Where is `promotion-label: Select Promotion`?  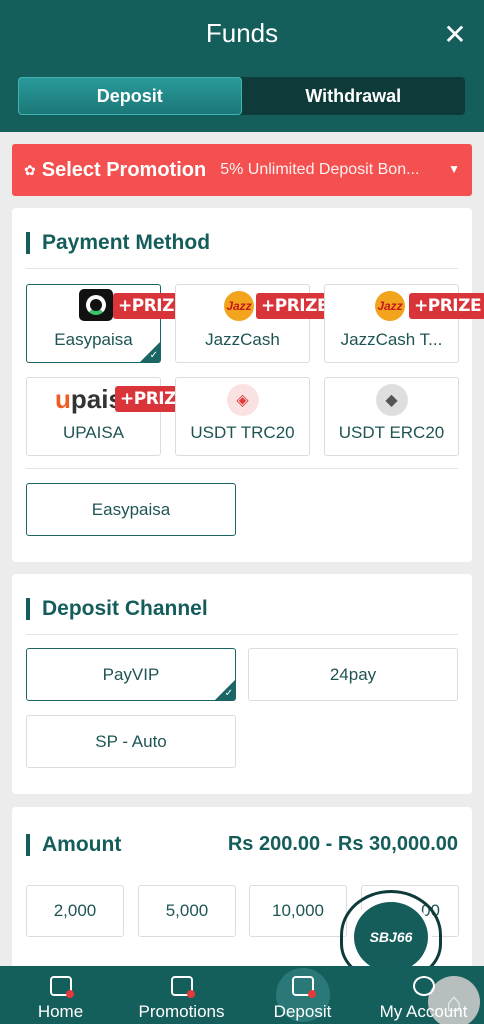 promotion-label: Select Promotion is located at coordinates (124, 169).